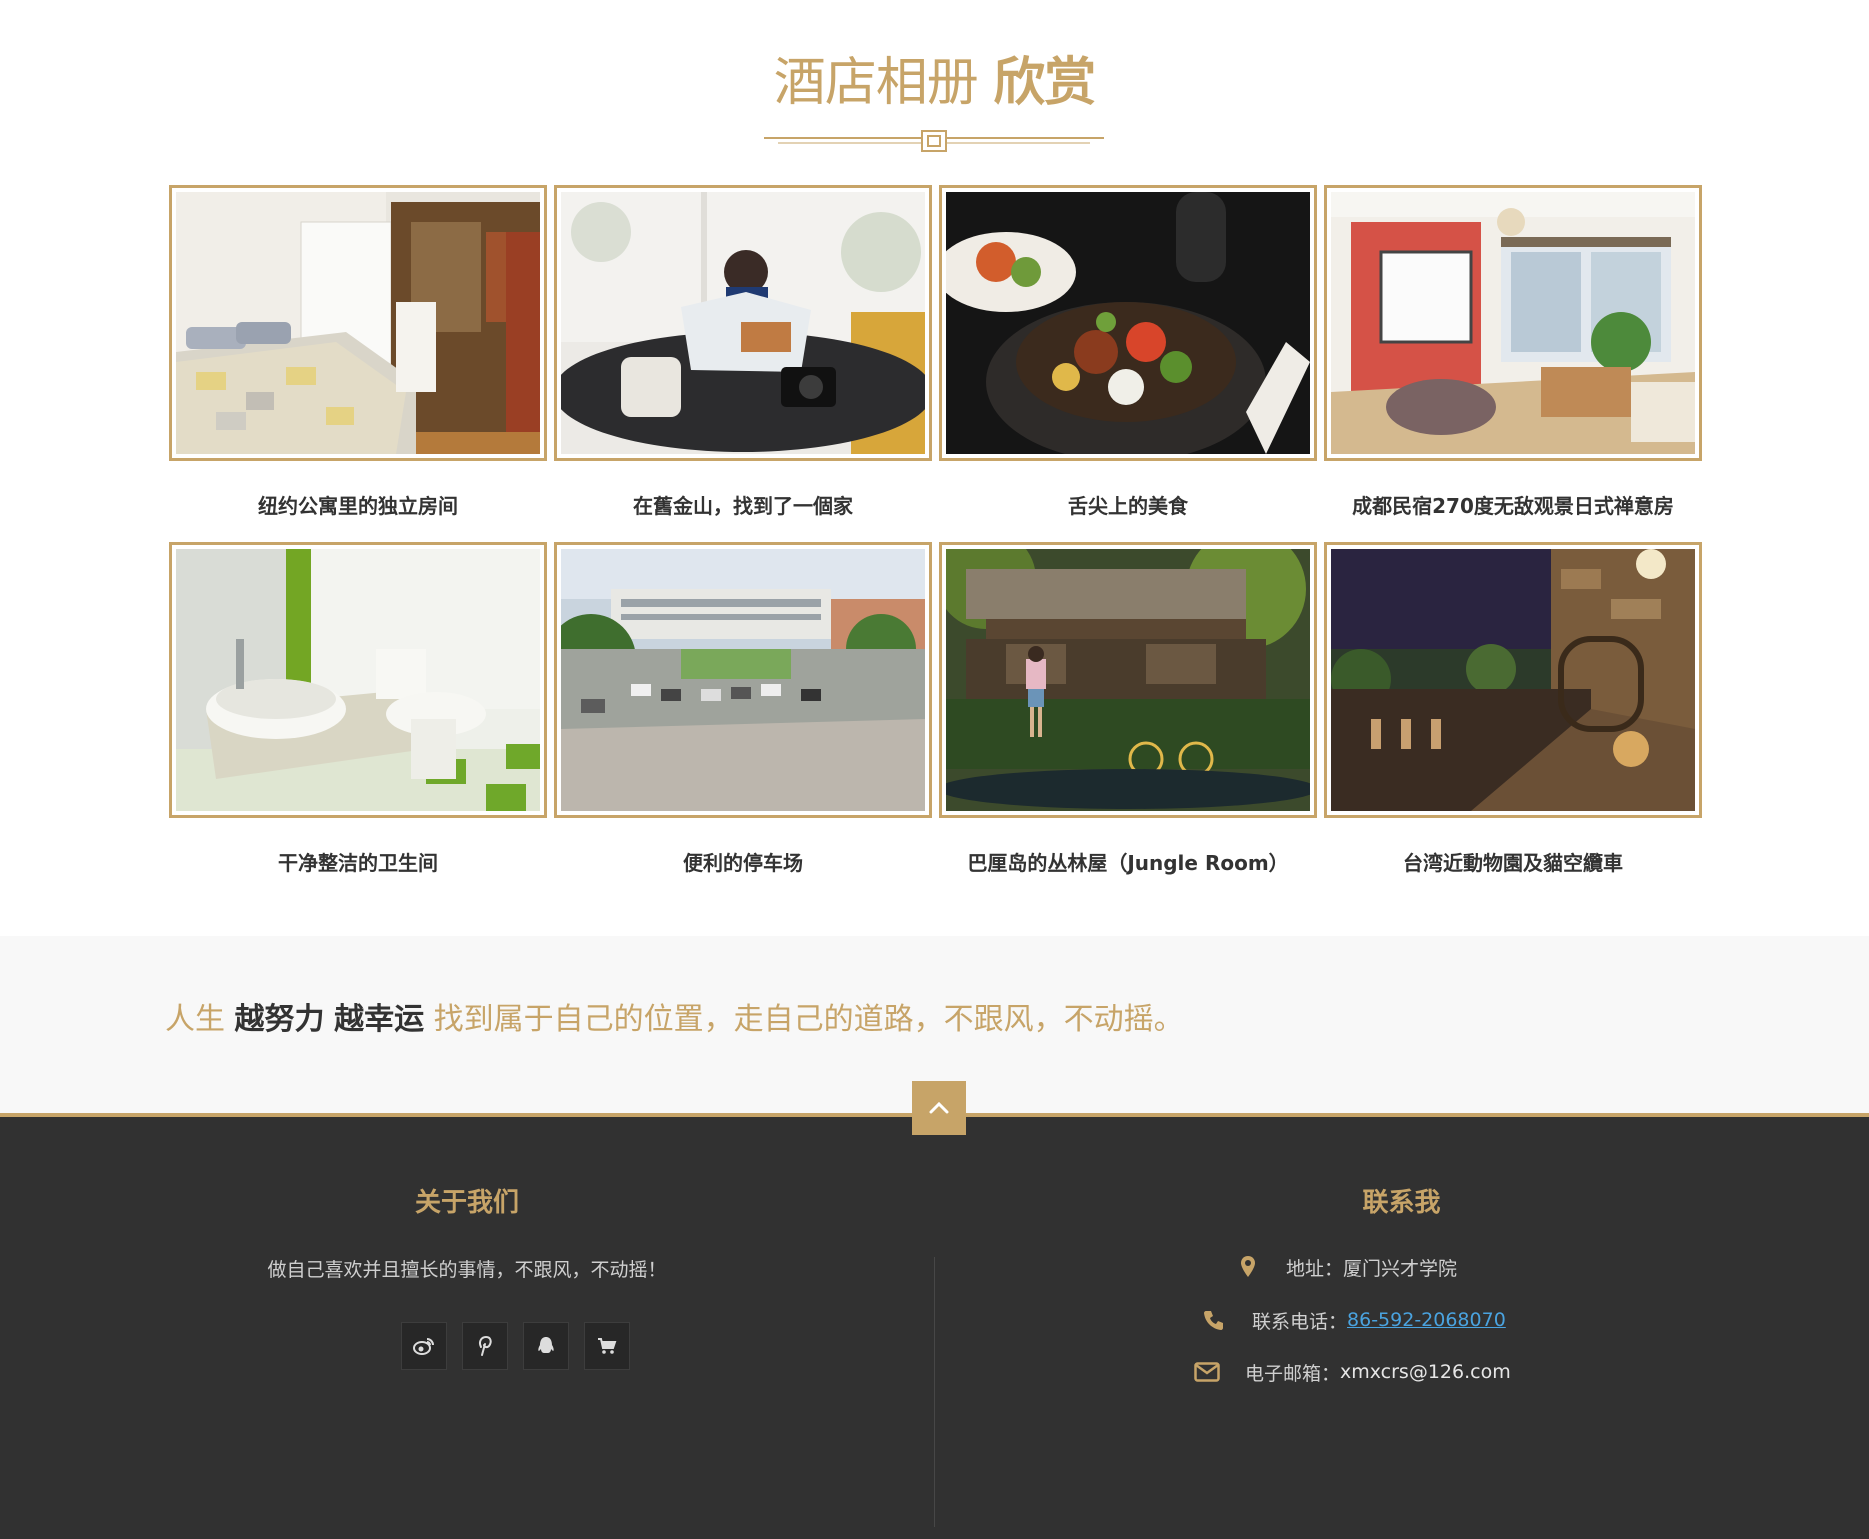 The image size is (1869, 1539). I want to click on title-divider, so click(934, 141).